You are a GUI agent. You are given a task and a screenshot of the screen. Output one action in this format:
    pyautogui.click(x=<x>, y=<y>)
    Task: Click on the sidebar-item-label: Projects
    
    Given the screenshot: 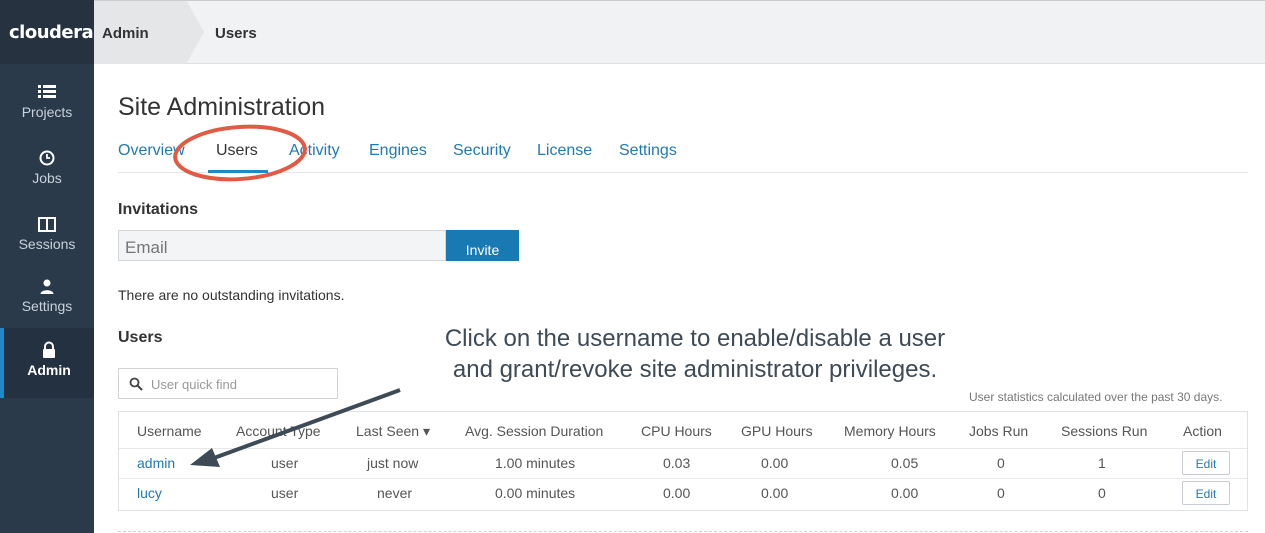 What is the action you would take?
    pyautogui.click(x=47, y=112)
    